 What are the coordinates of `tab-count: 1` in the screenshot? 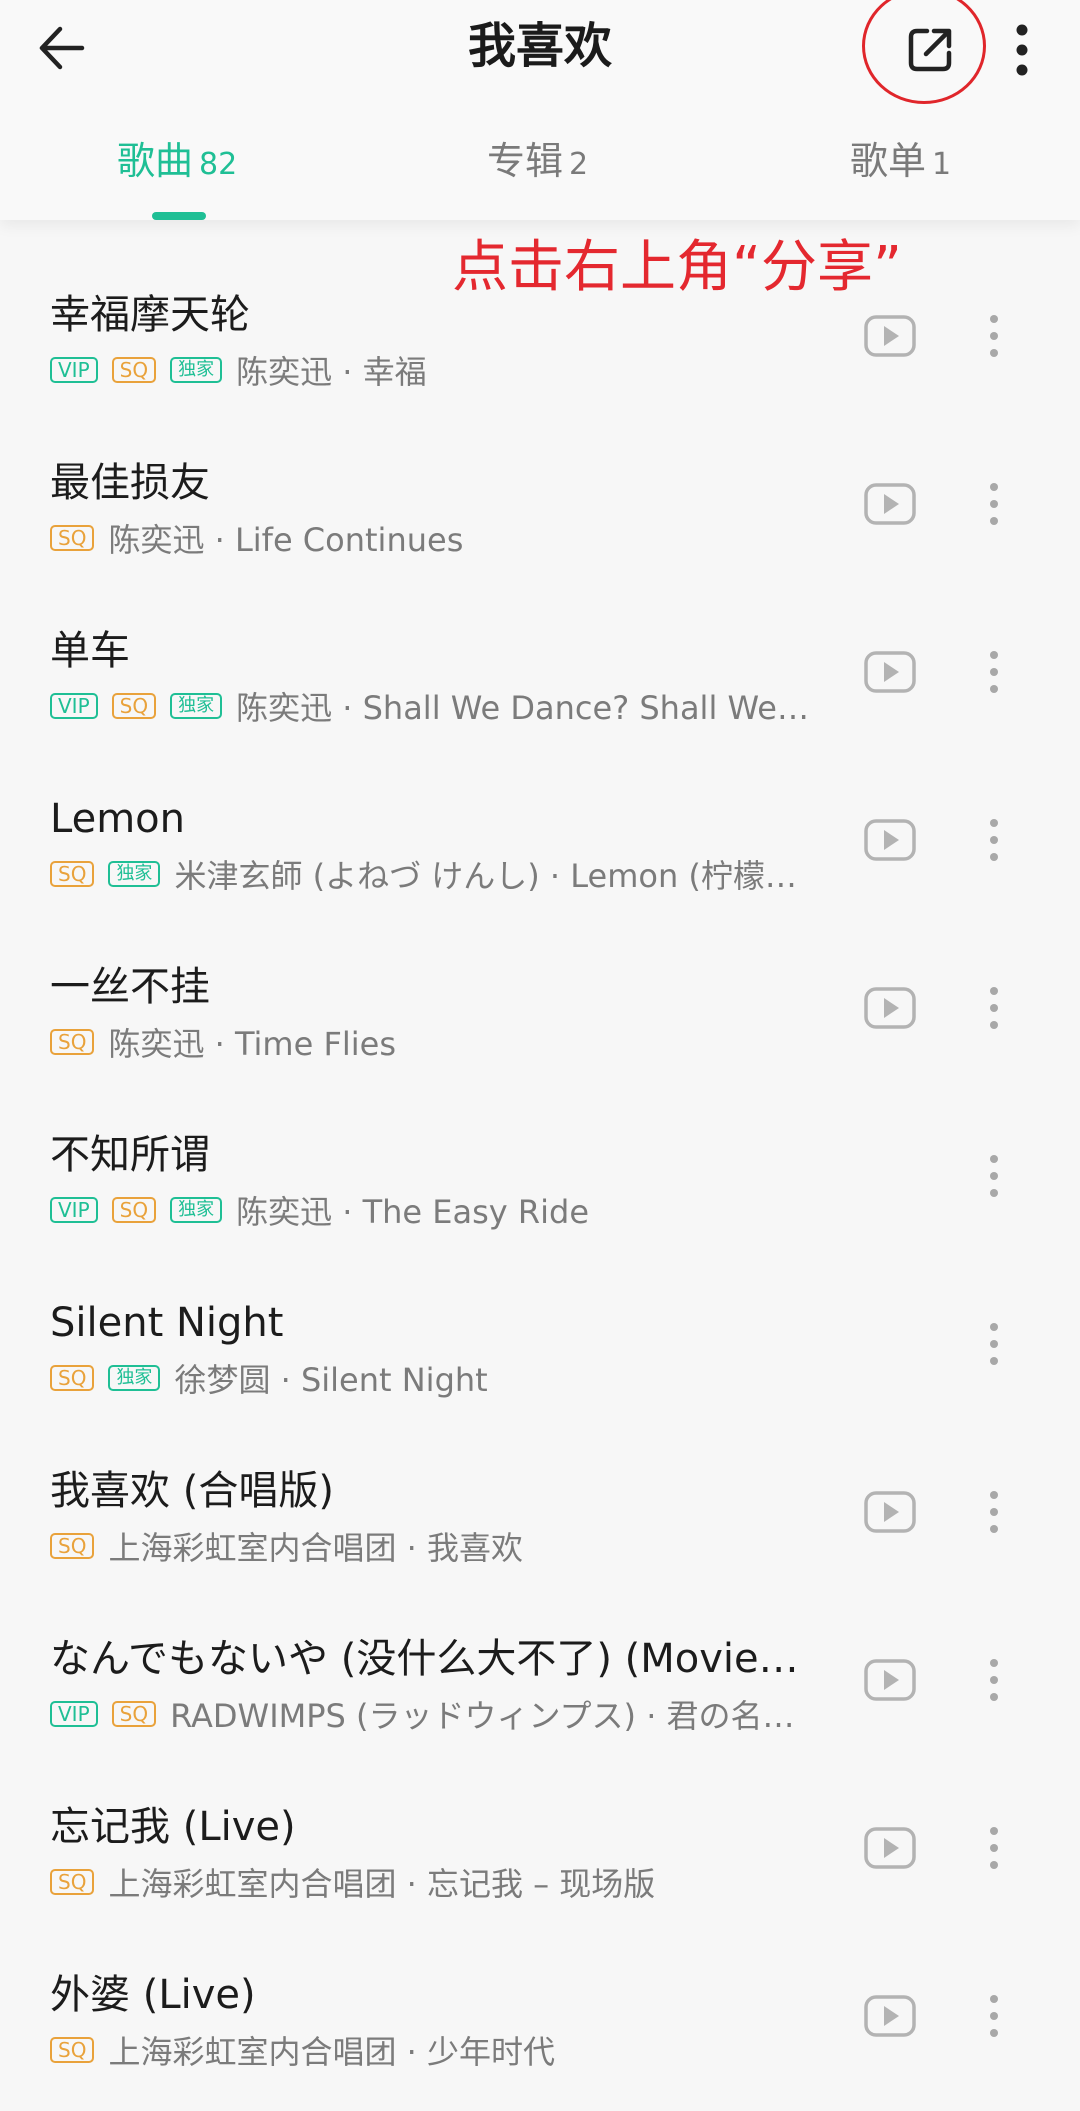 It's located at (942, 164).